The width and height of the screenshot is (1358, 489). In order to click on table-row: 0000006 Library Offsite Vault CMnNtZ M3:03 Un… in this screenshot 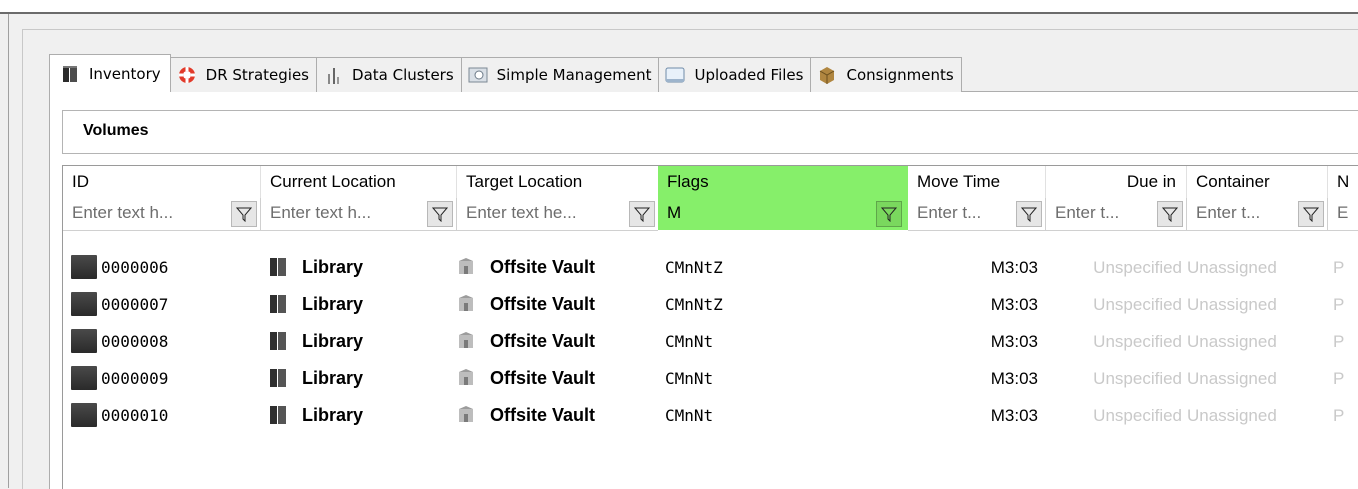, I will do `click(710, 267)`.